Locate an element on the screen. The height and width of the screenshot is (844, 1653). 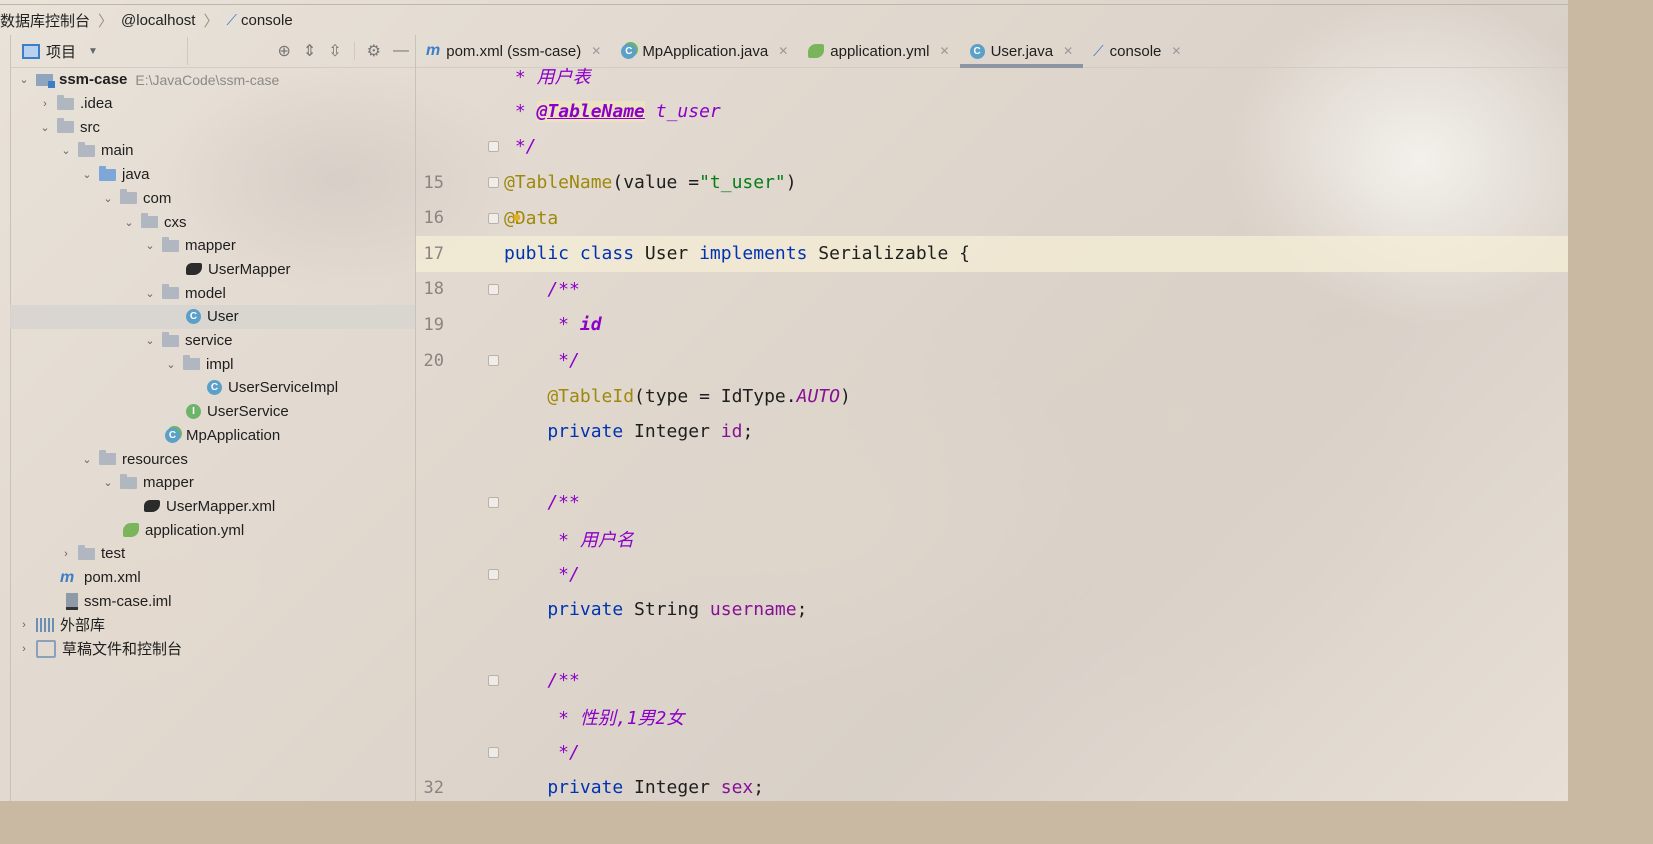
tree-item-scratches: › 草稿文件和控制台 is located at coordinates (212, 649).